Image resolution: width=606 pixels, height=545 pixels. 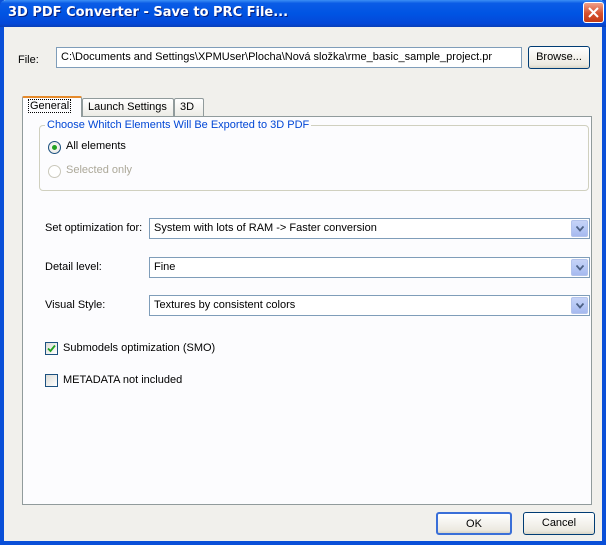 I want to click on selected-only-radio, so click(x=54, y=171).